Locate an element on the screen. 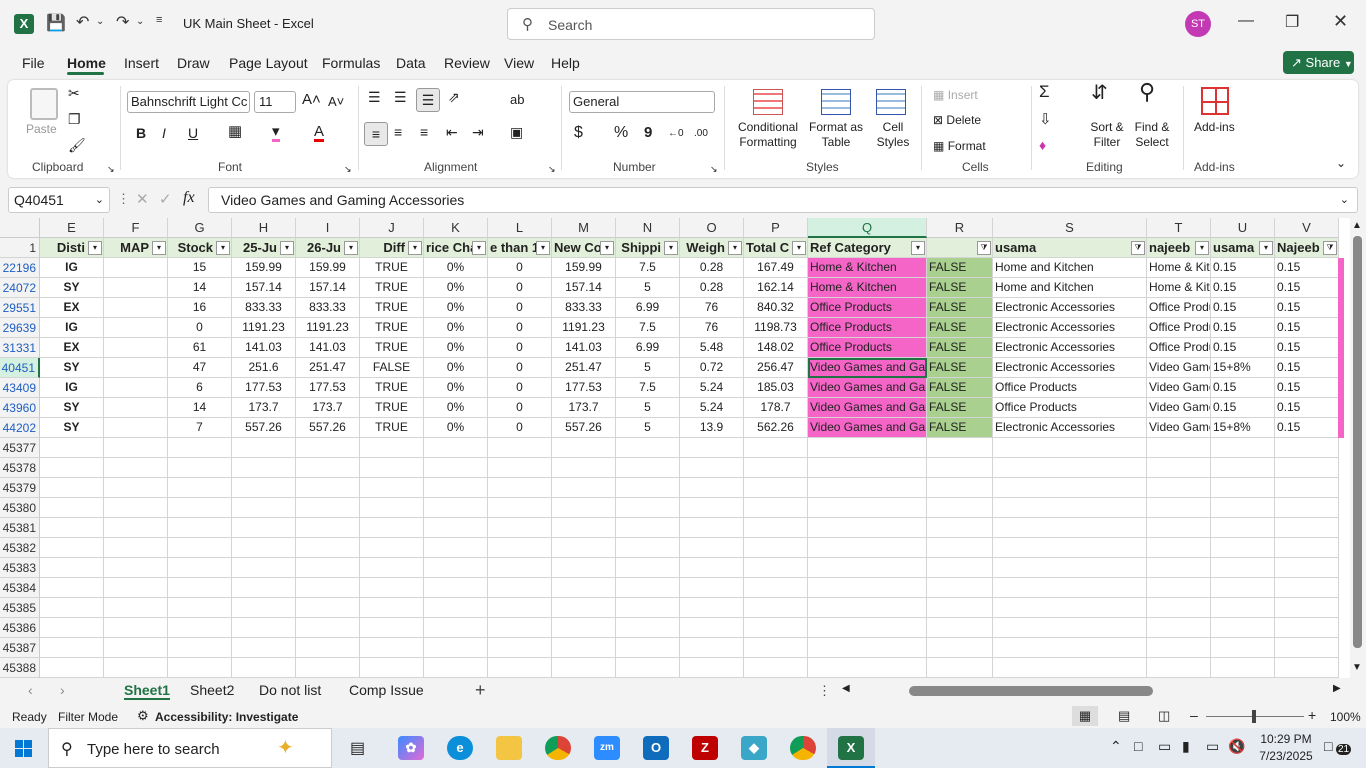 The height and width of the screenshot is (768, 1366). chrome-profile-icon is located at coordinates (803, 748).